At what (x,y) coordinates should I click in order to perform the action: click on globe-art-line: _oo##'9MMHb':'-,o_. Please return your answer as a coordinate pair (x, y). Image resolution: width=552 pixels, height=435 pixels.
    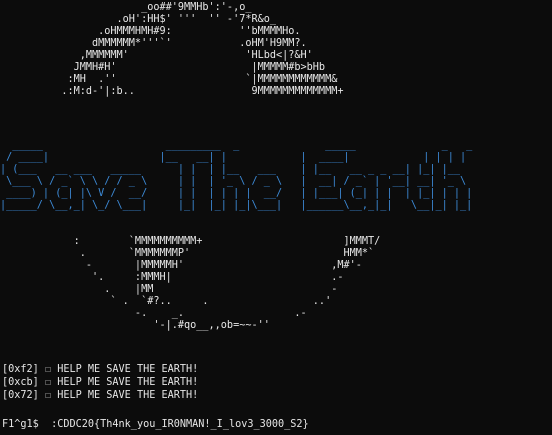
    Looking at the image, I should click on (126, 7).